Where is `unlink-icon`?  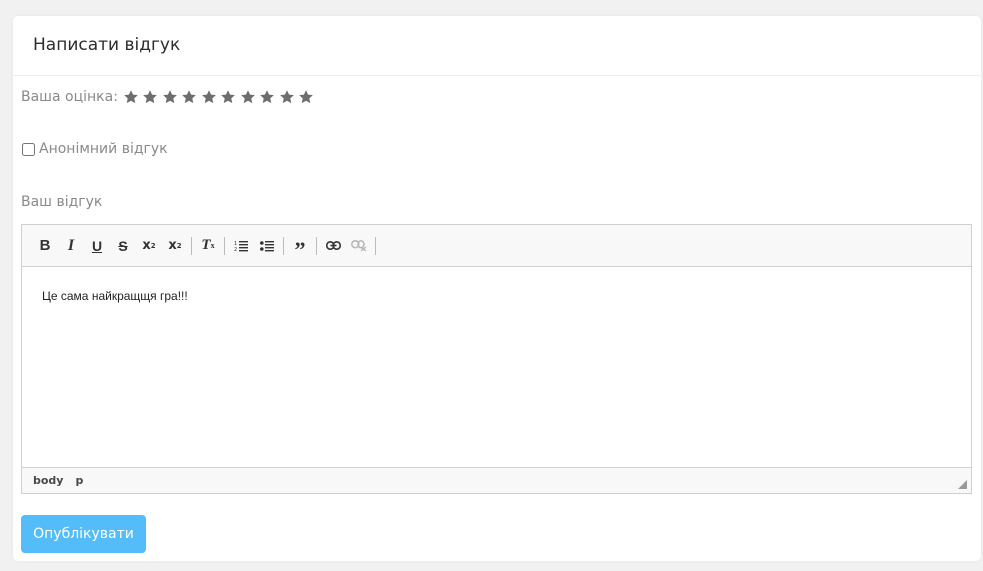 unlink-icon is located at coordinates (359, 246).